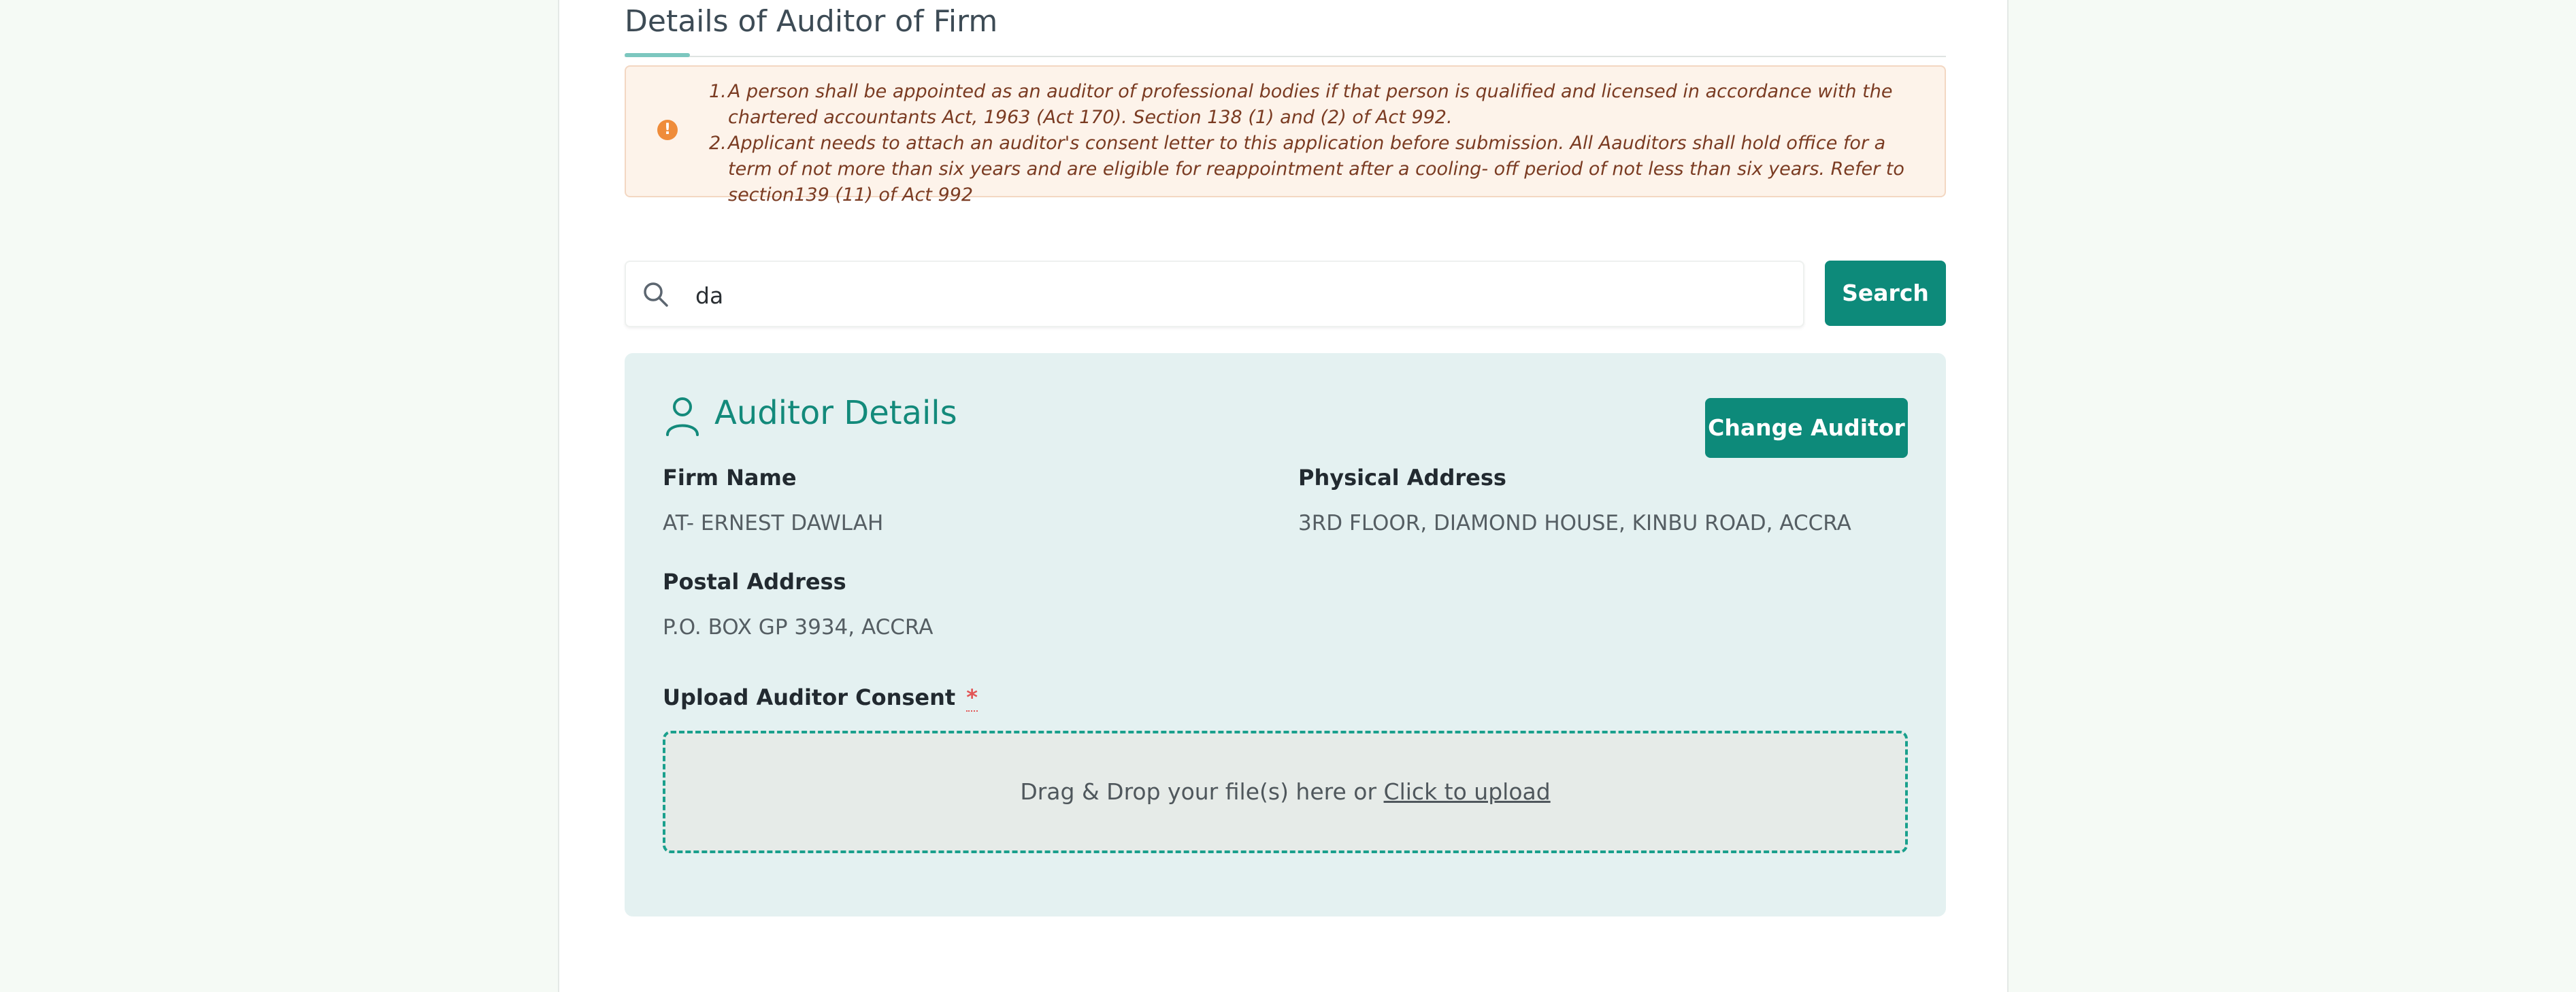 Image resolution: width=2576 pixels, height=992 pixels. What do you see at coordinates (1286, 56) in the screenshot?
I see `title-divider` at bounding box center [1286, 56].